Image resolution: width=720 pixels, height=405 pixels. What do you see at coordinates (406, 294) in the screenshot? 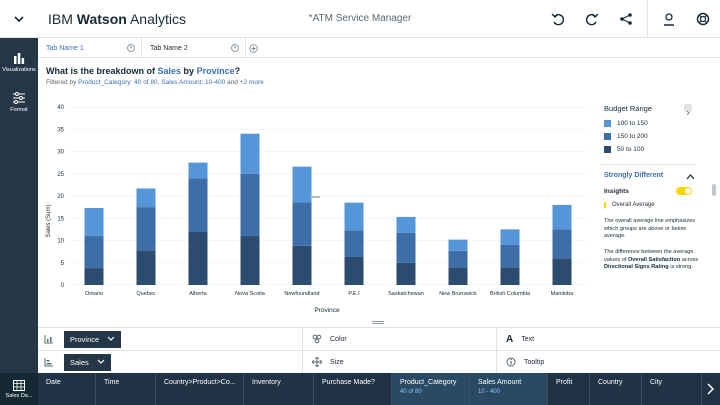
I see `x-tick-label: Saskatchewan` at bounding box center [406, 294].